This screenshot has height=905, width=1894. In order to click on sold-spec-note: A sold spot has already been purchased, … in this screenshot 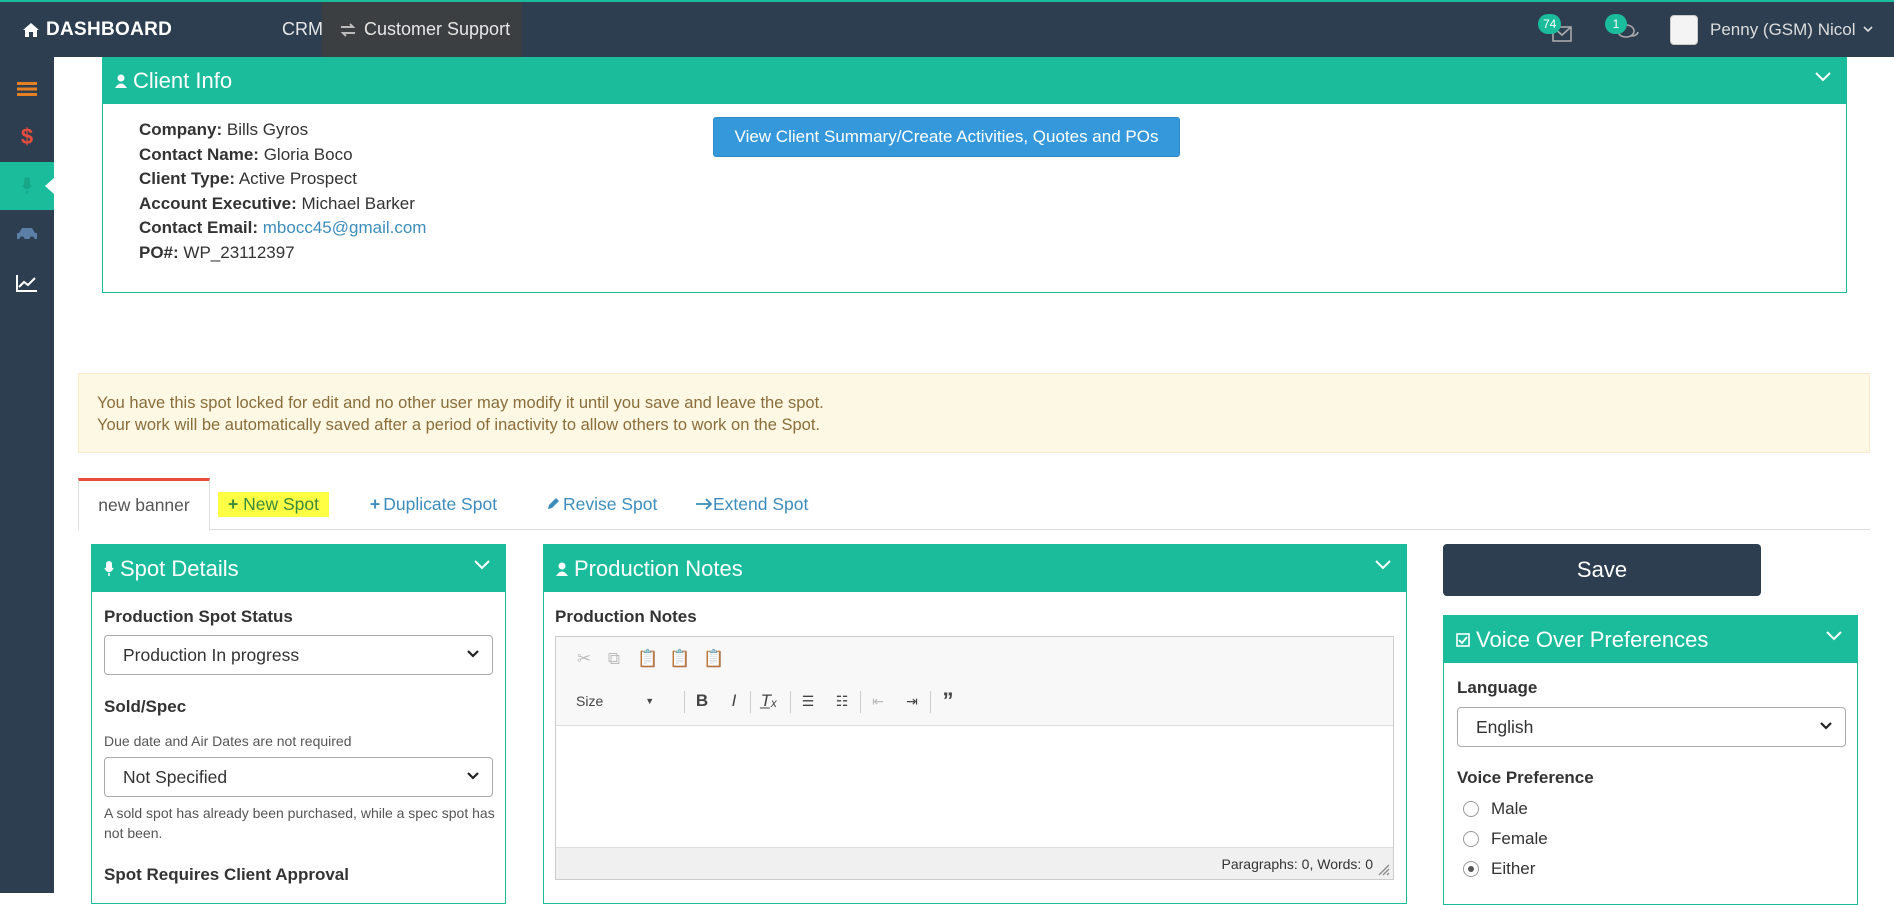, I will do `click(299, 823)`.